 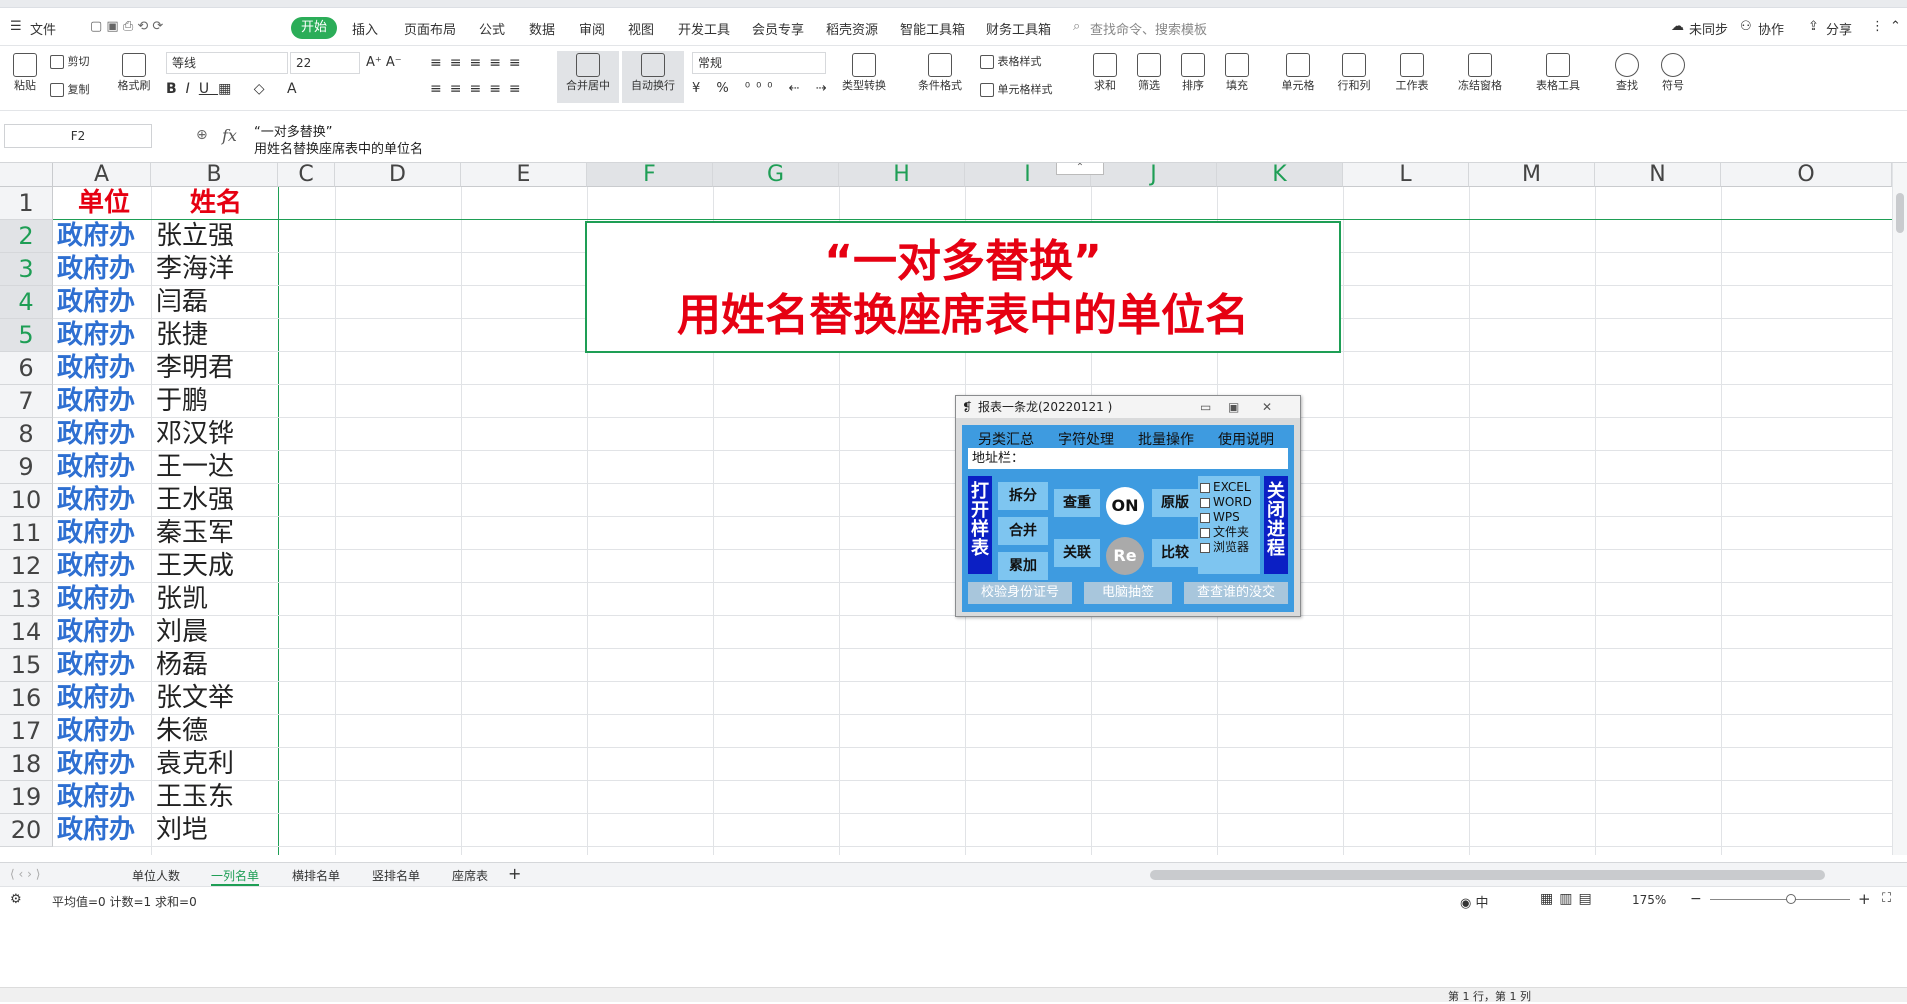 I want to click on name-cell: 闫磊, so click(x=182, y=302).